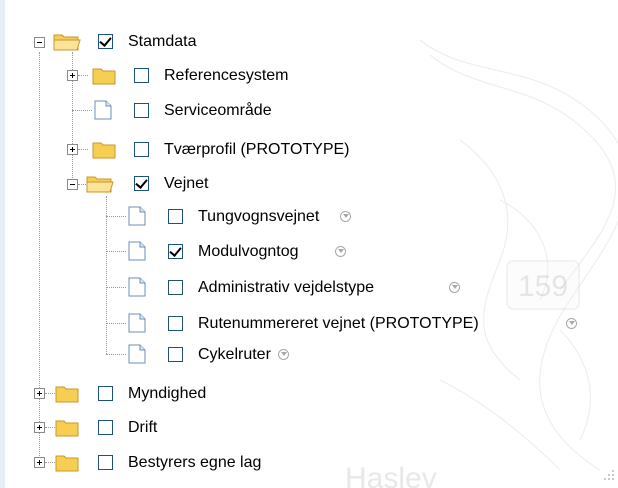 This screenshot has height=488, width=618. What do you see at coordinates (234, 354) in the screenshot?
I see `tree-node-label: Cykelruter` at bounding box center [234, 354].